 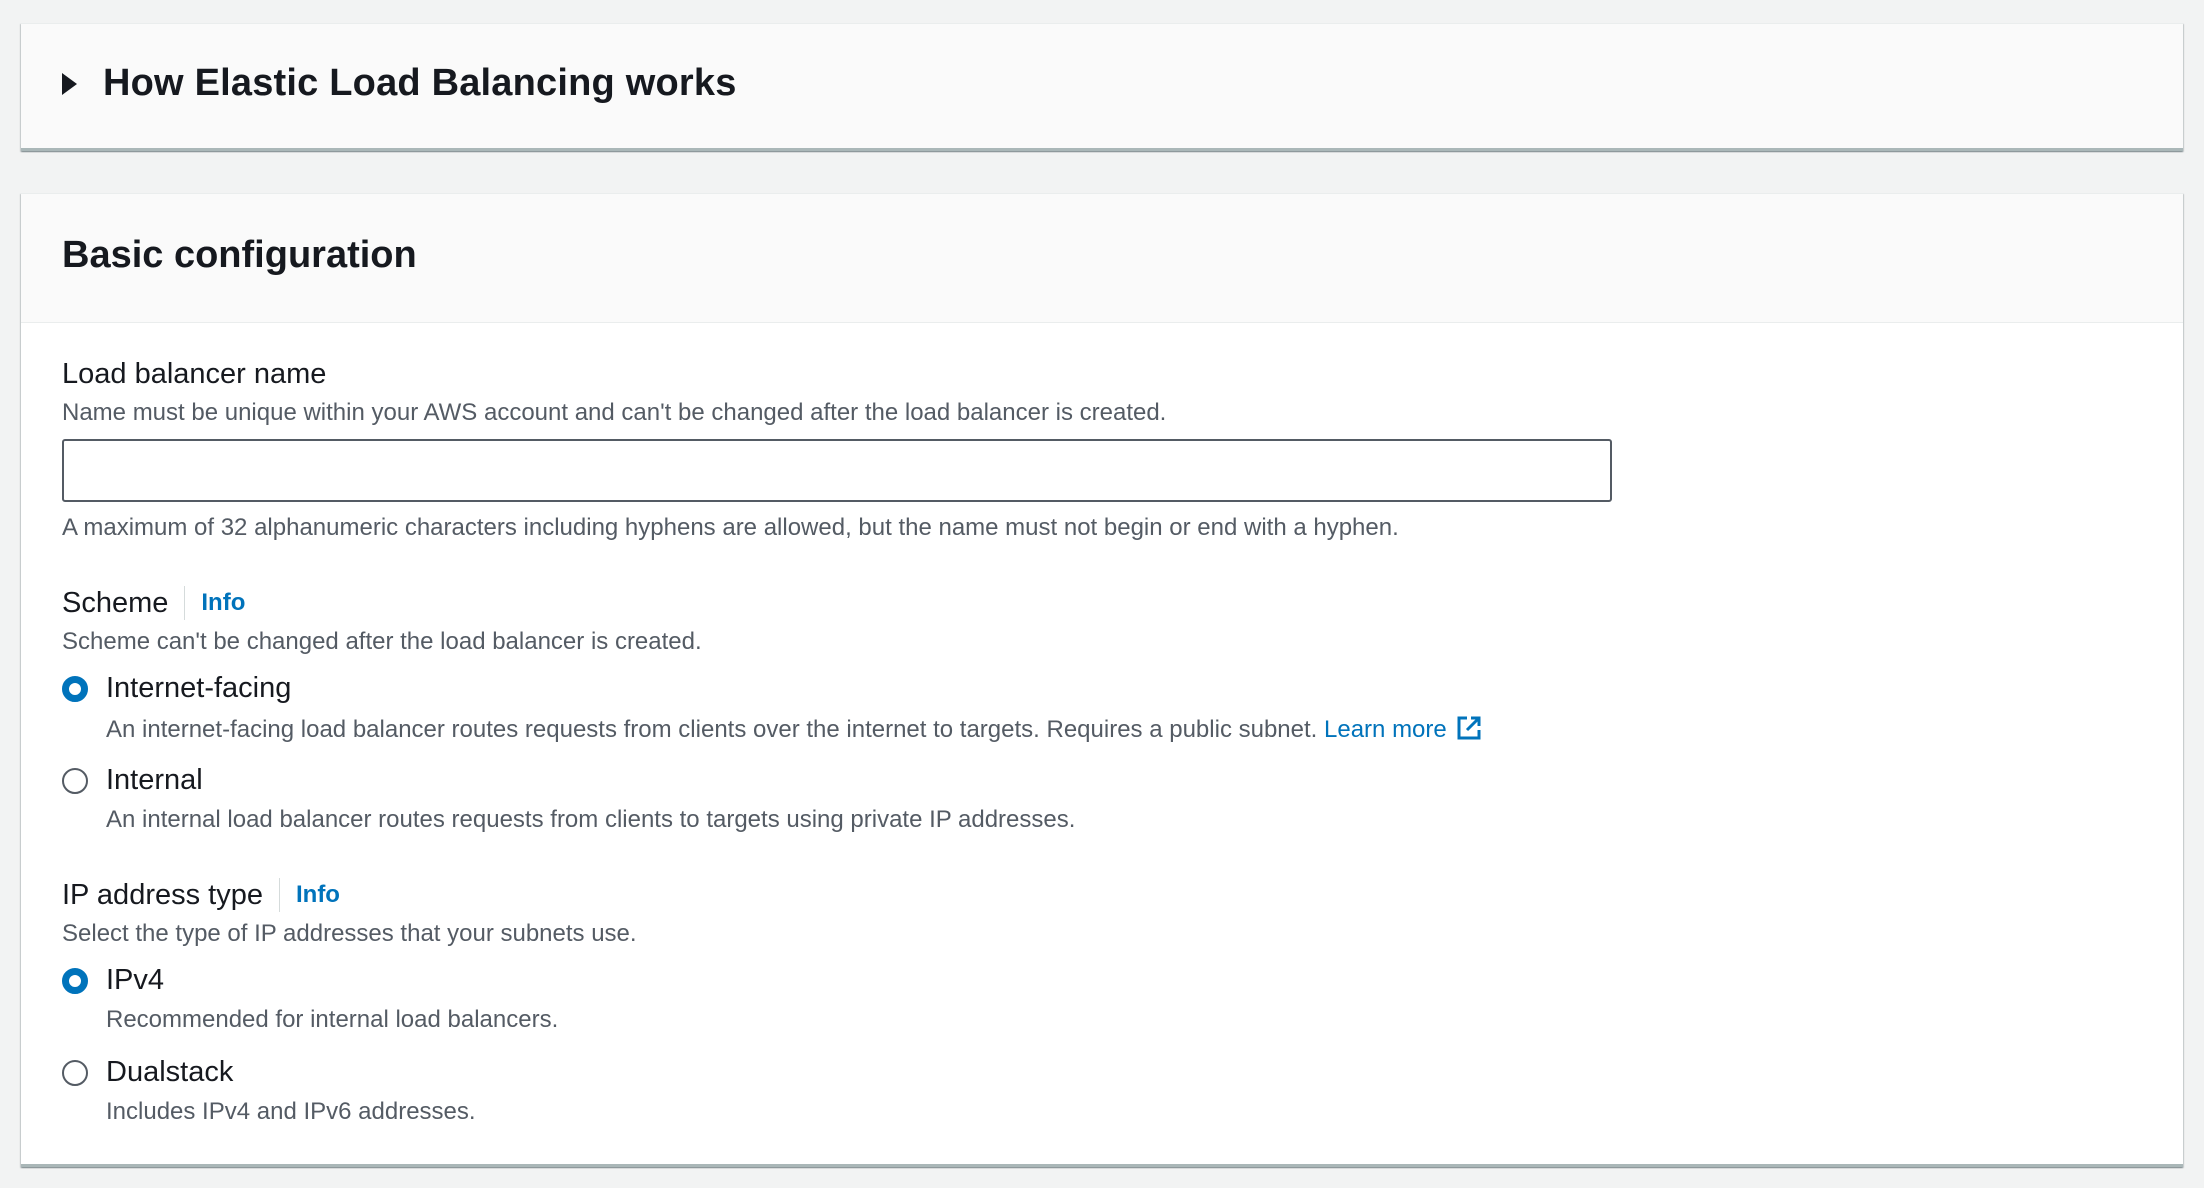 I want to click on scheme-option-internal: Internal, so click(x=132, y=780).